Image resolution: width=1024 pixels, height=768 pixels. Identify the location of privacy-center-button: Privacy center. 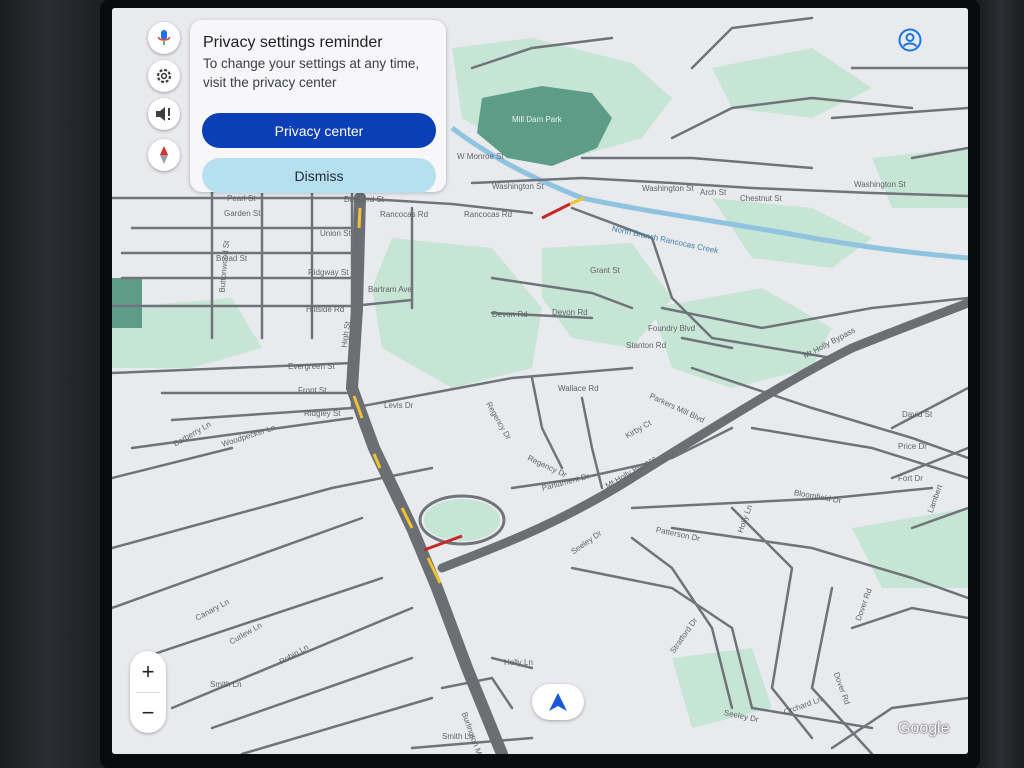
(319, 130).